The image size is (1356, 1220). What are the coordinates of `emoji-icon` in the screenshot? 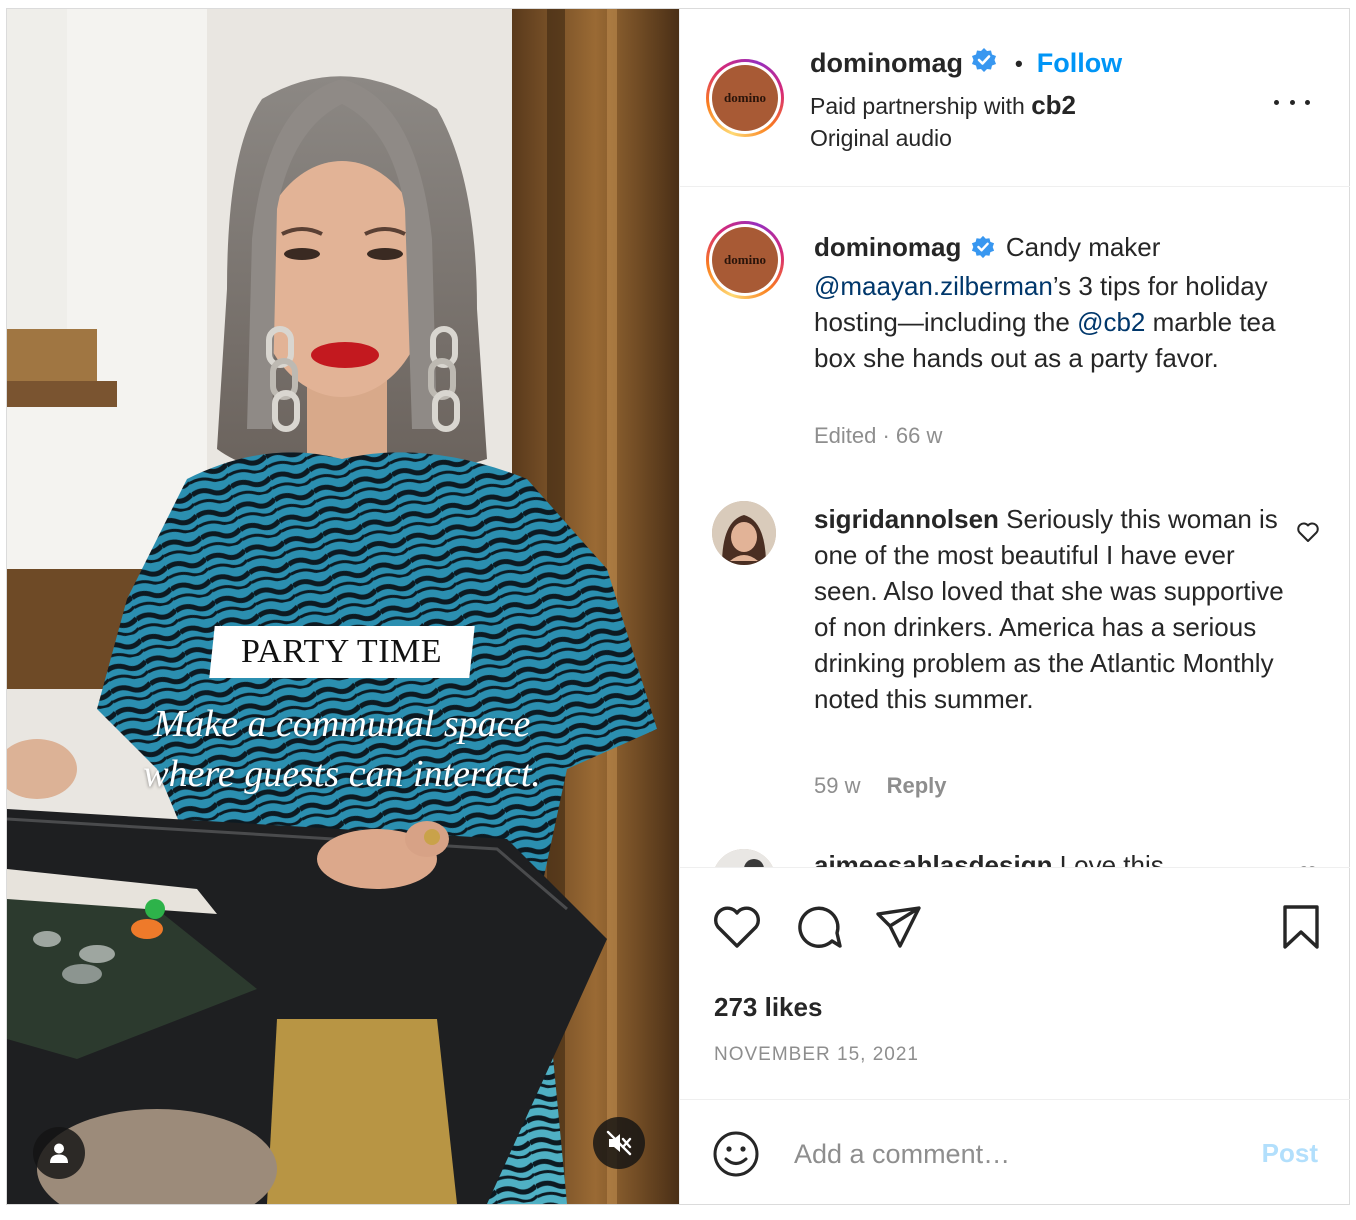 It's located at (736, 1156).